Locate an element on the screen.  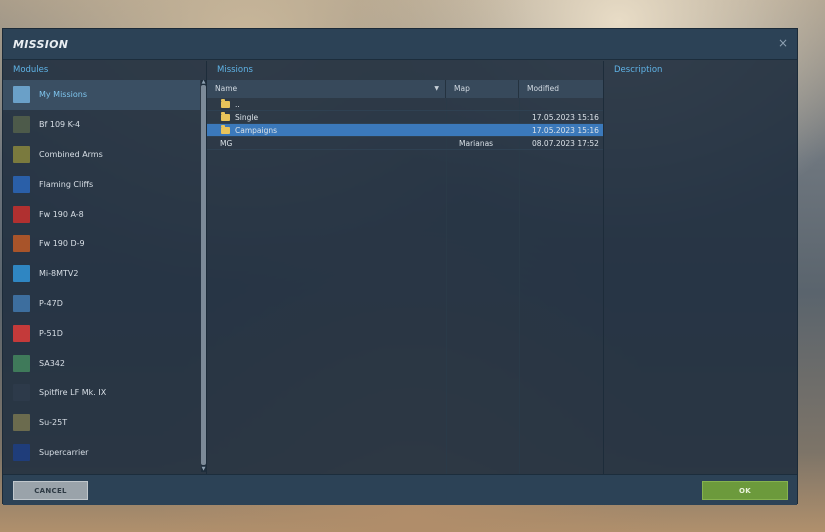
row-map: Marianas is located at coordinates (476, 143).